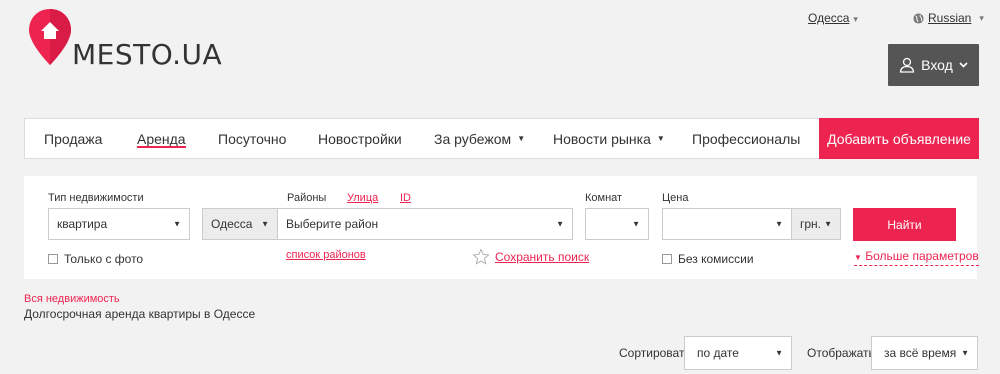  Describe the element at coordinates (360, 138) in the screenshot. I see `nav-item-new-buildings: Новостройки` at that location.